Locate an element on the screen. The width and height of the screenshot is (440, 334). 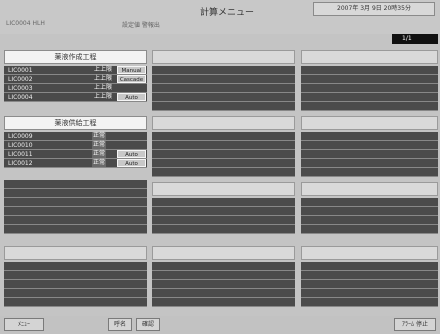
tag-label: LIC0004 is located at coordinates (20, 97).